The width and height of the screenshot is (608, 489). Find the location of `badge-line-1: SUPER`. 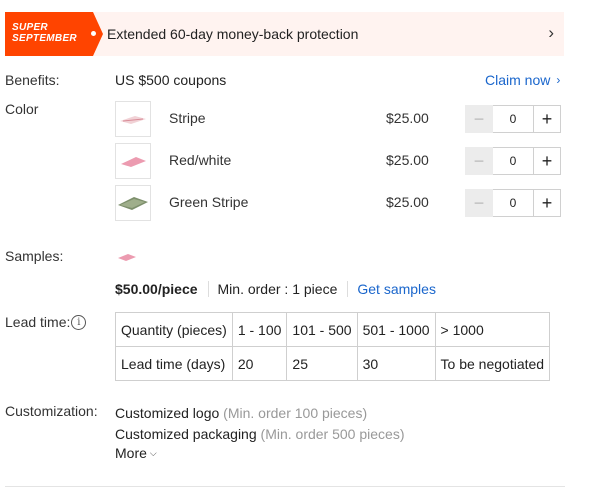

badge-line-1: SUPER is located at coordinates (30, 27).